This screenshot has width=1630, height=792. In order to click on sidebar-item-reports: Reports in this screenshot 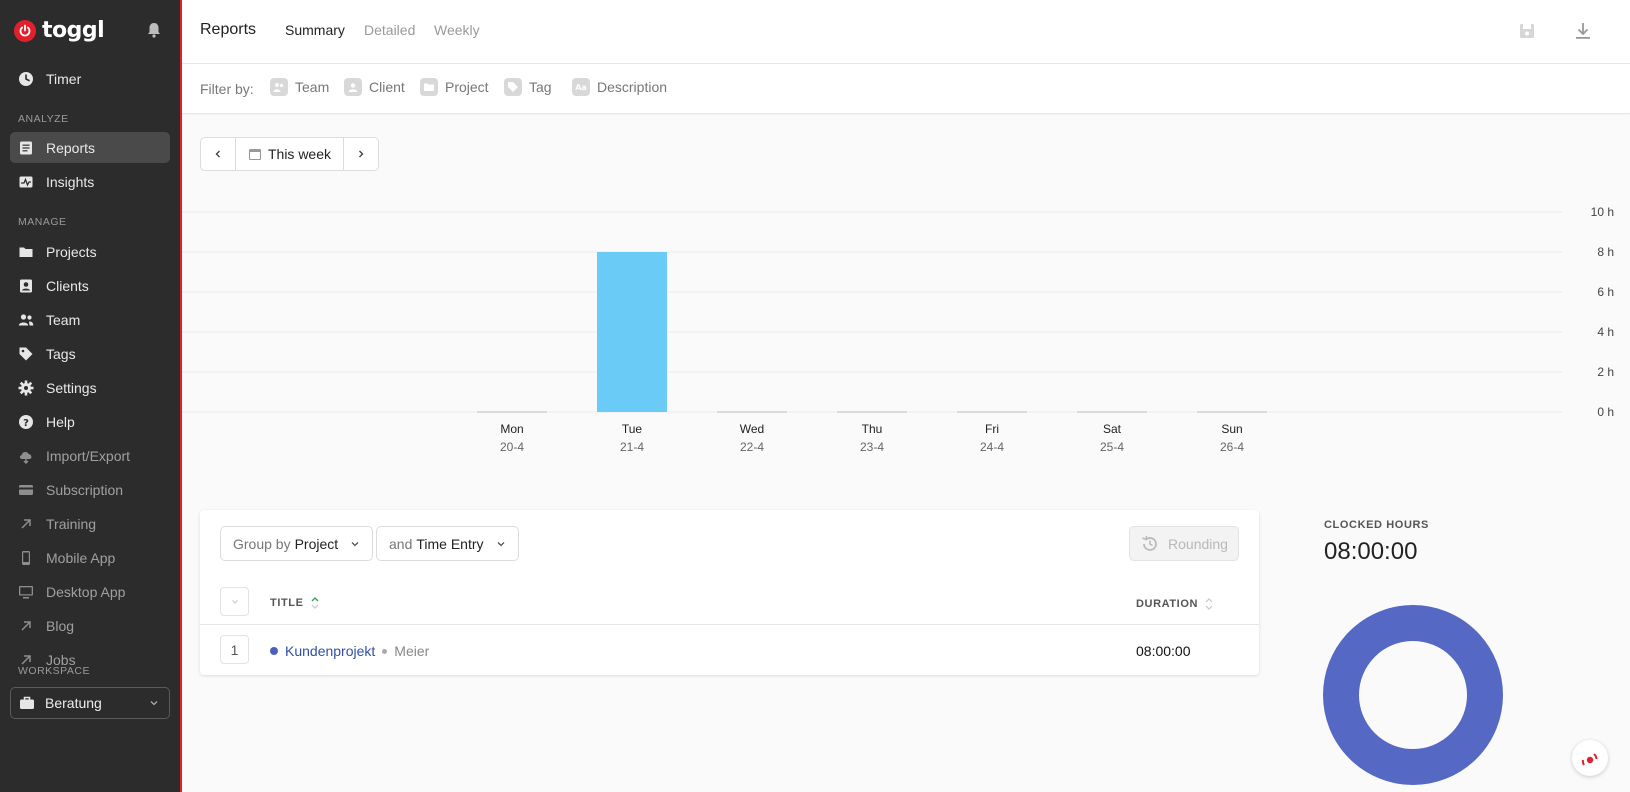, I will do `click(90, 147)`.